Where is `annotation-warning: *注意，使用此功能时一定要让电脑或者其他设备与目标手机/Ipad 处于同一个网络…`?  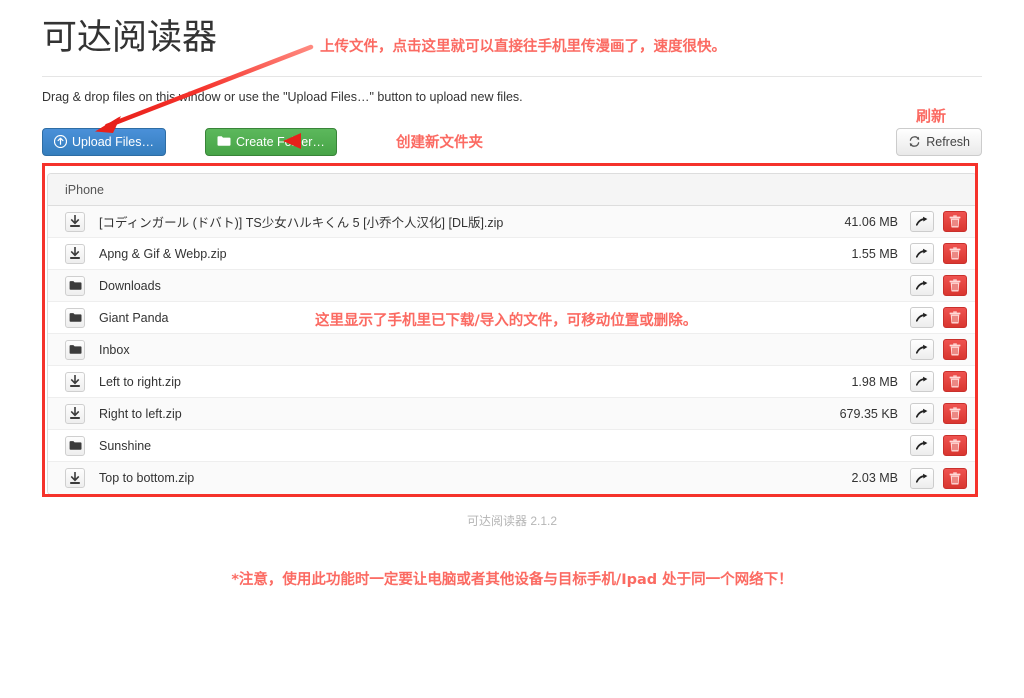
annotation-warning: *注意，使用此功能时一定要让电脑或者其他设备与目标手机/Ipad 处于同一个网络… is located at coordinates (512, 580).